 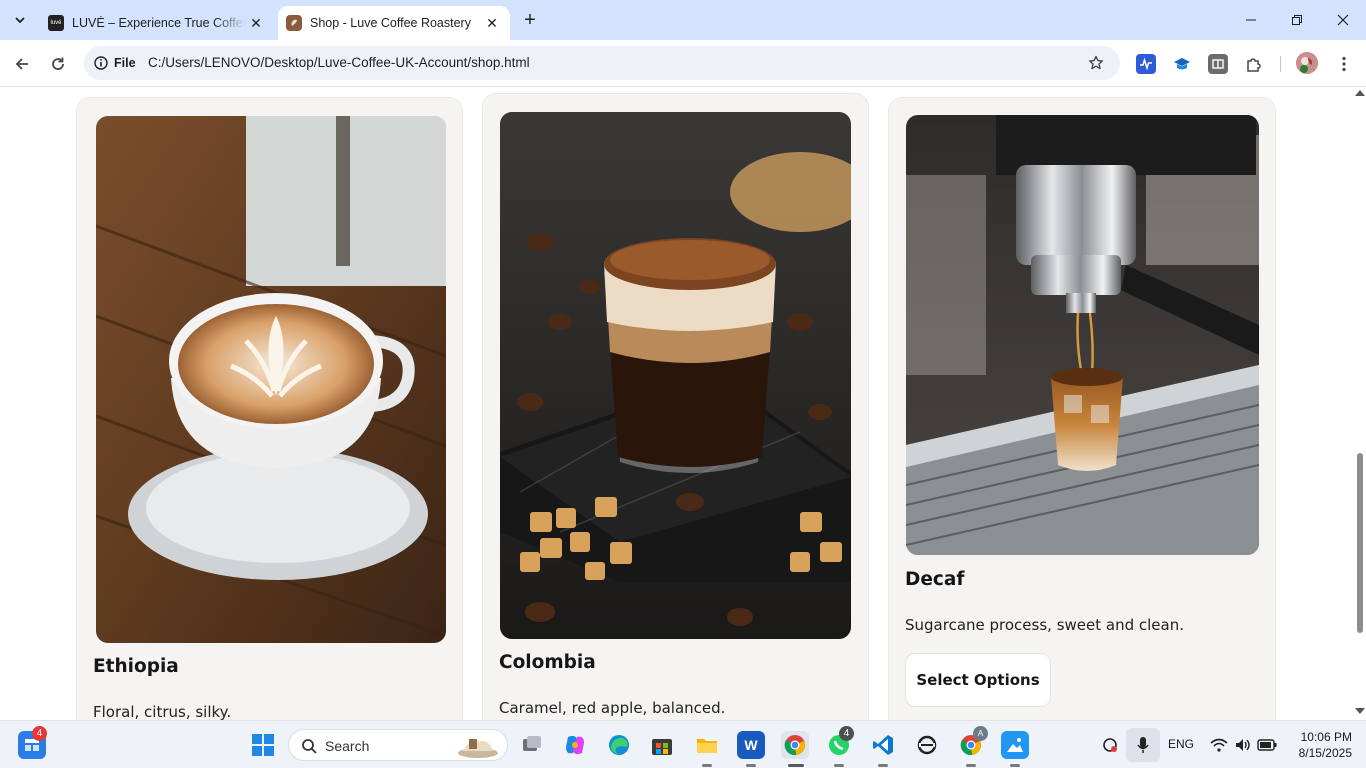 What do you see at coordinates (294, 23) in the screenshot?
I see `coffee-favicon-icon` at bounding box center [294, 23].